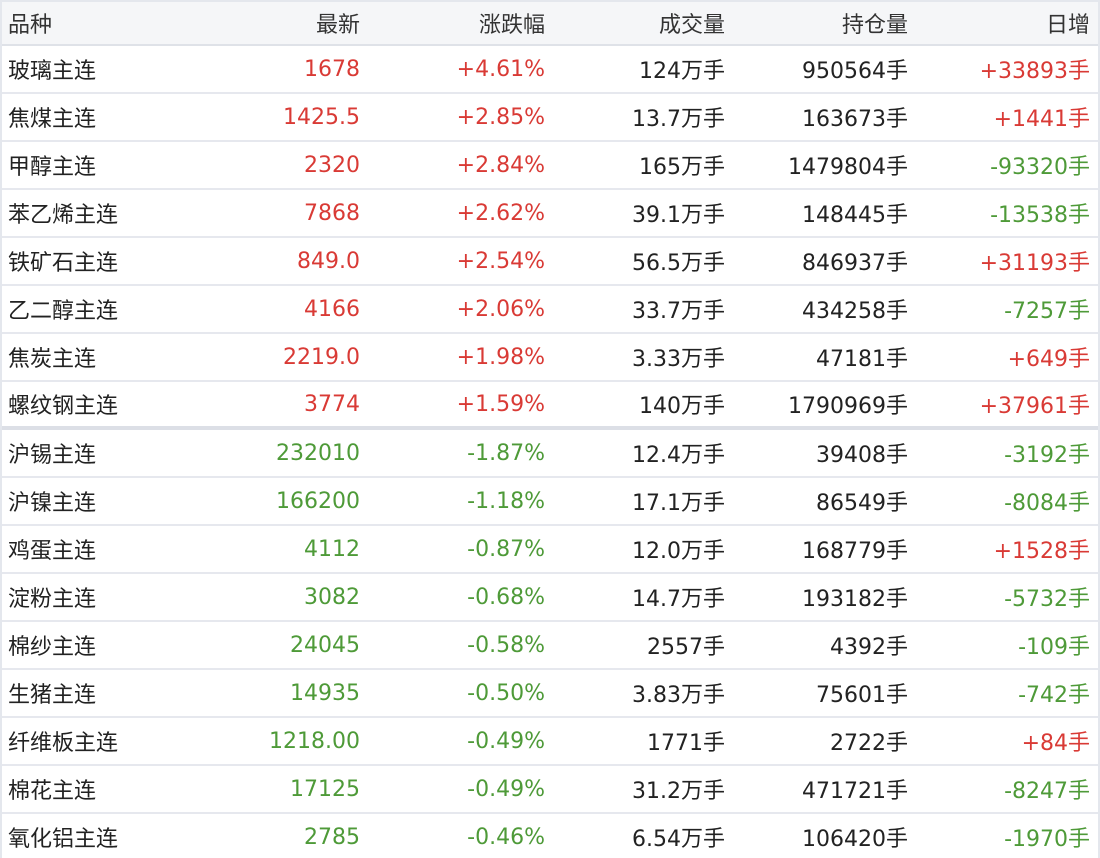 The image size is (1100, 858). What do you see at coordinates (855, 791) in the screenshot?
I see `row-open-interest: 471721手` at bounding box center [855, 791].